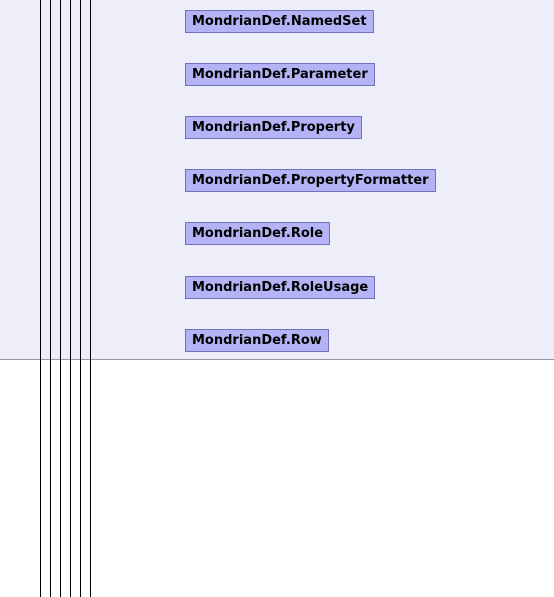  I want to click on class-box-parameter: MondrianDef.Parameter, so click(280, 74).